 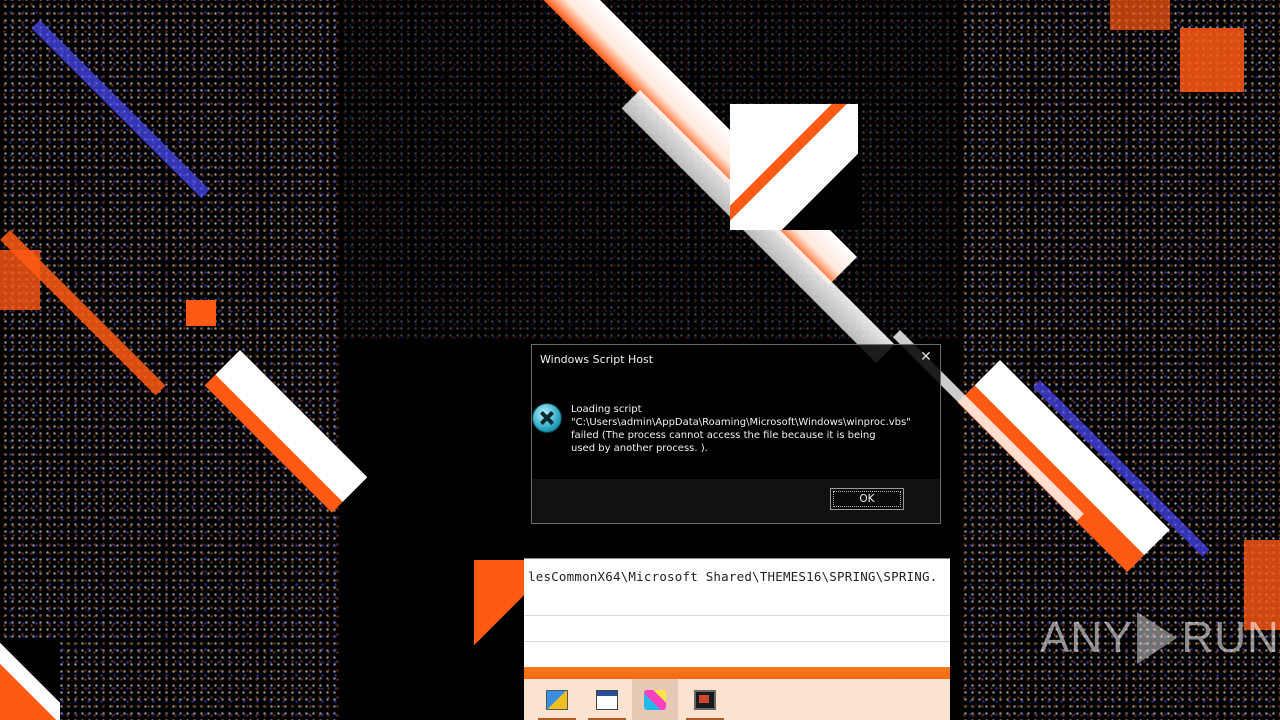 I want to click on dialog-title: Windows Script Host, so click(x=597, y=359).